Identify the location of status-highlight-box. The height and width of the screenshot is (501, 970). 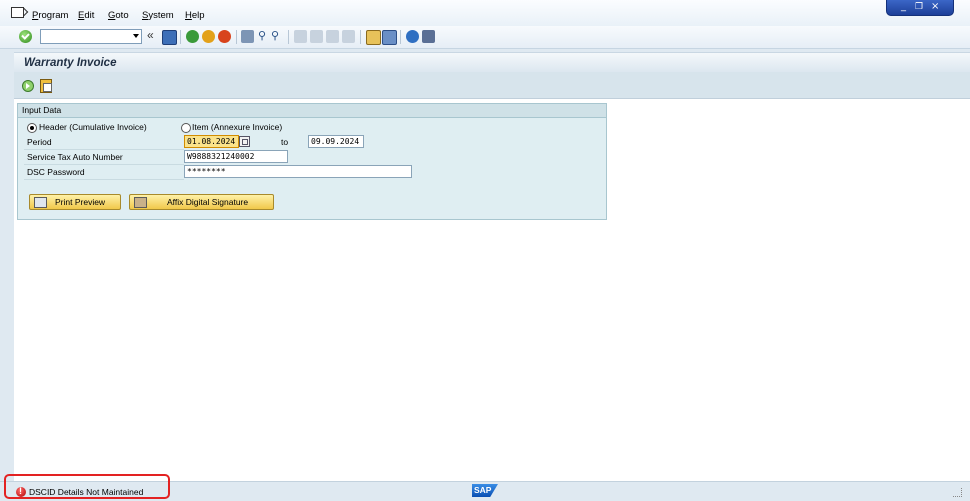
(87, 486).